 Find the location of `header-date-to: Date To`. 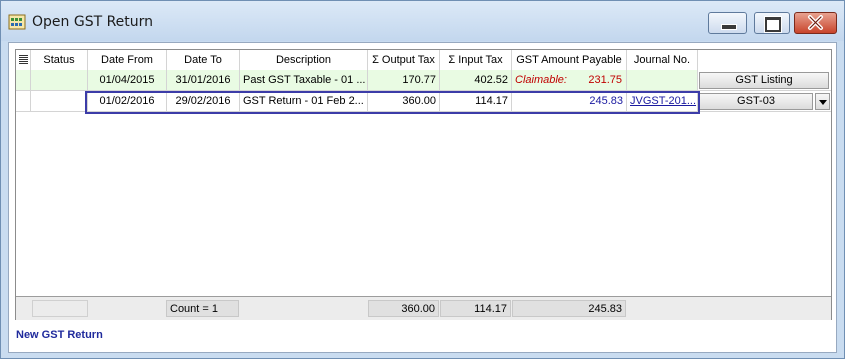

header-date-to: Date To is located at coordinates (203, 60).